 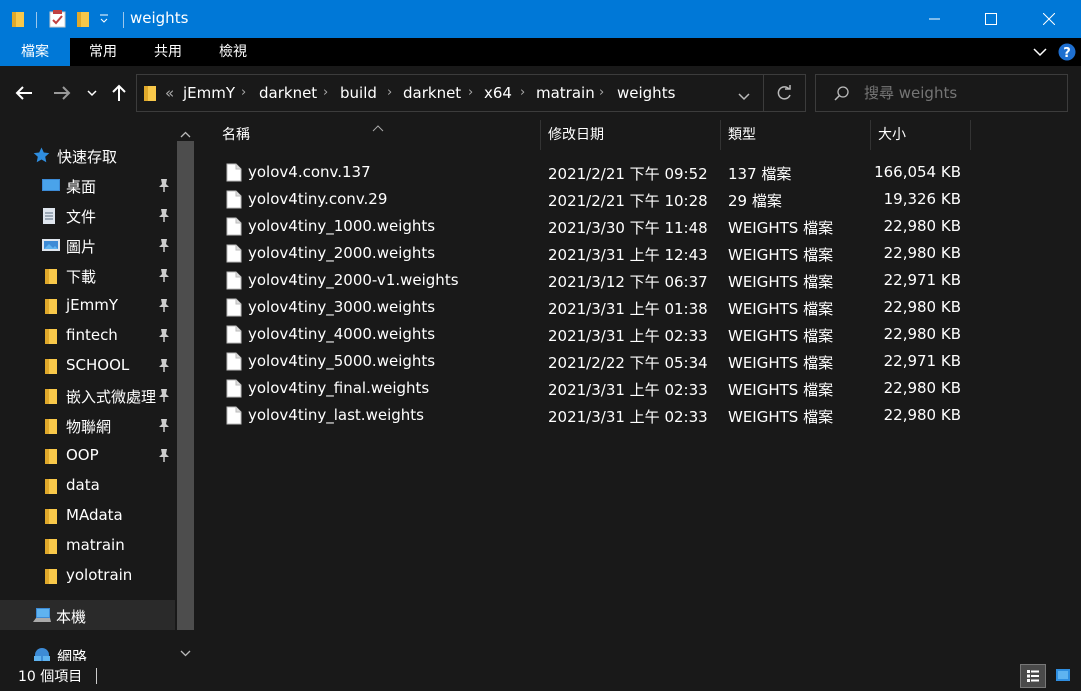 What do you see at coordinates (87, 365) in the screenshot?
I see `sidebar-item-school: SCHOOL` at bounding box center [87, 365].